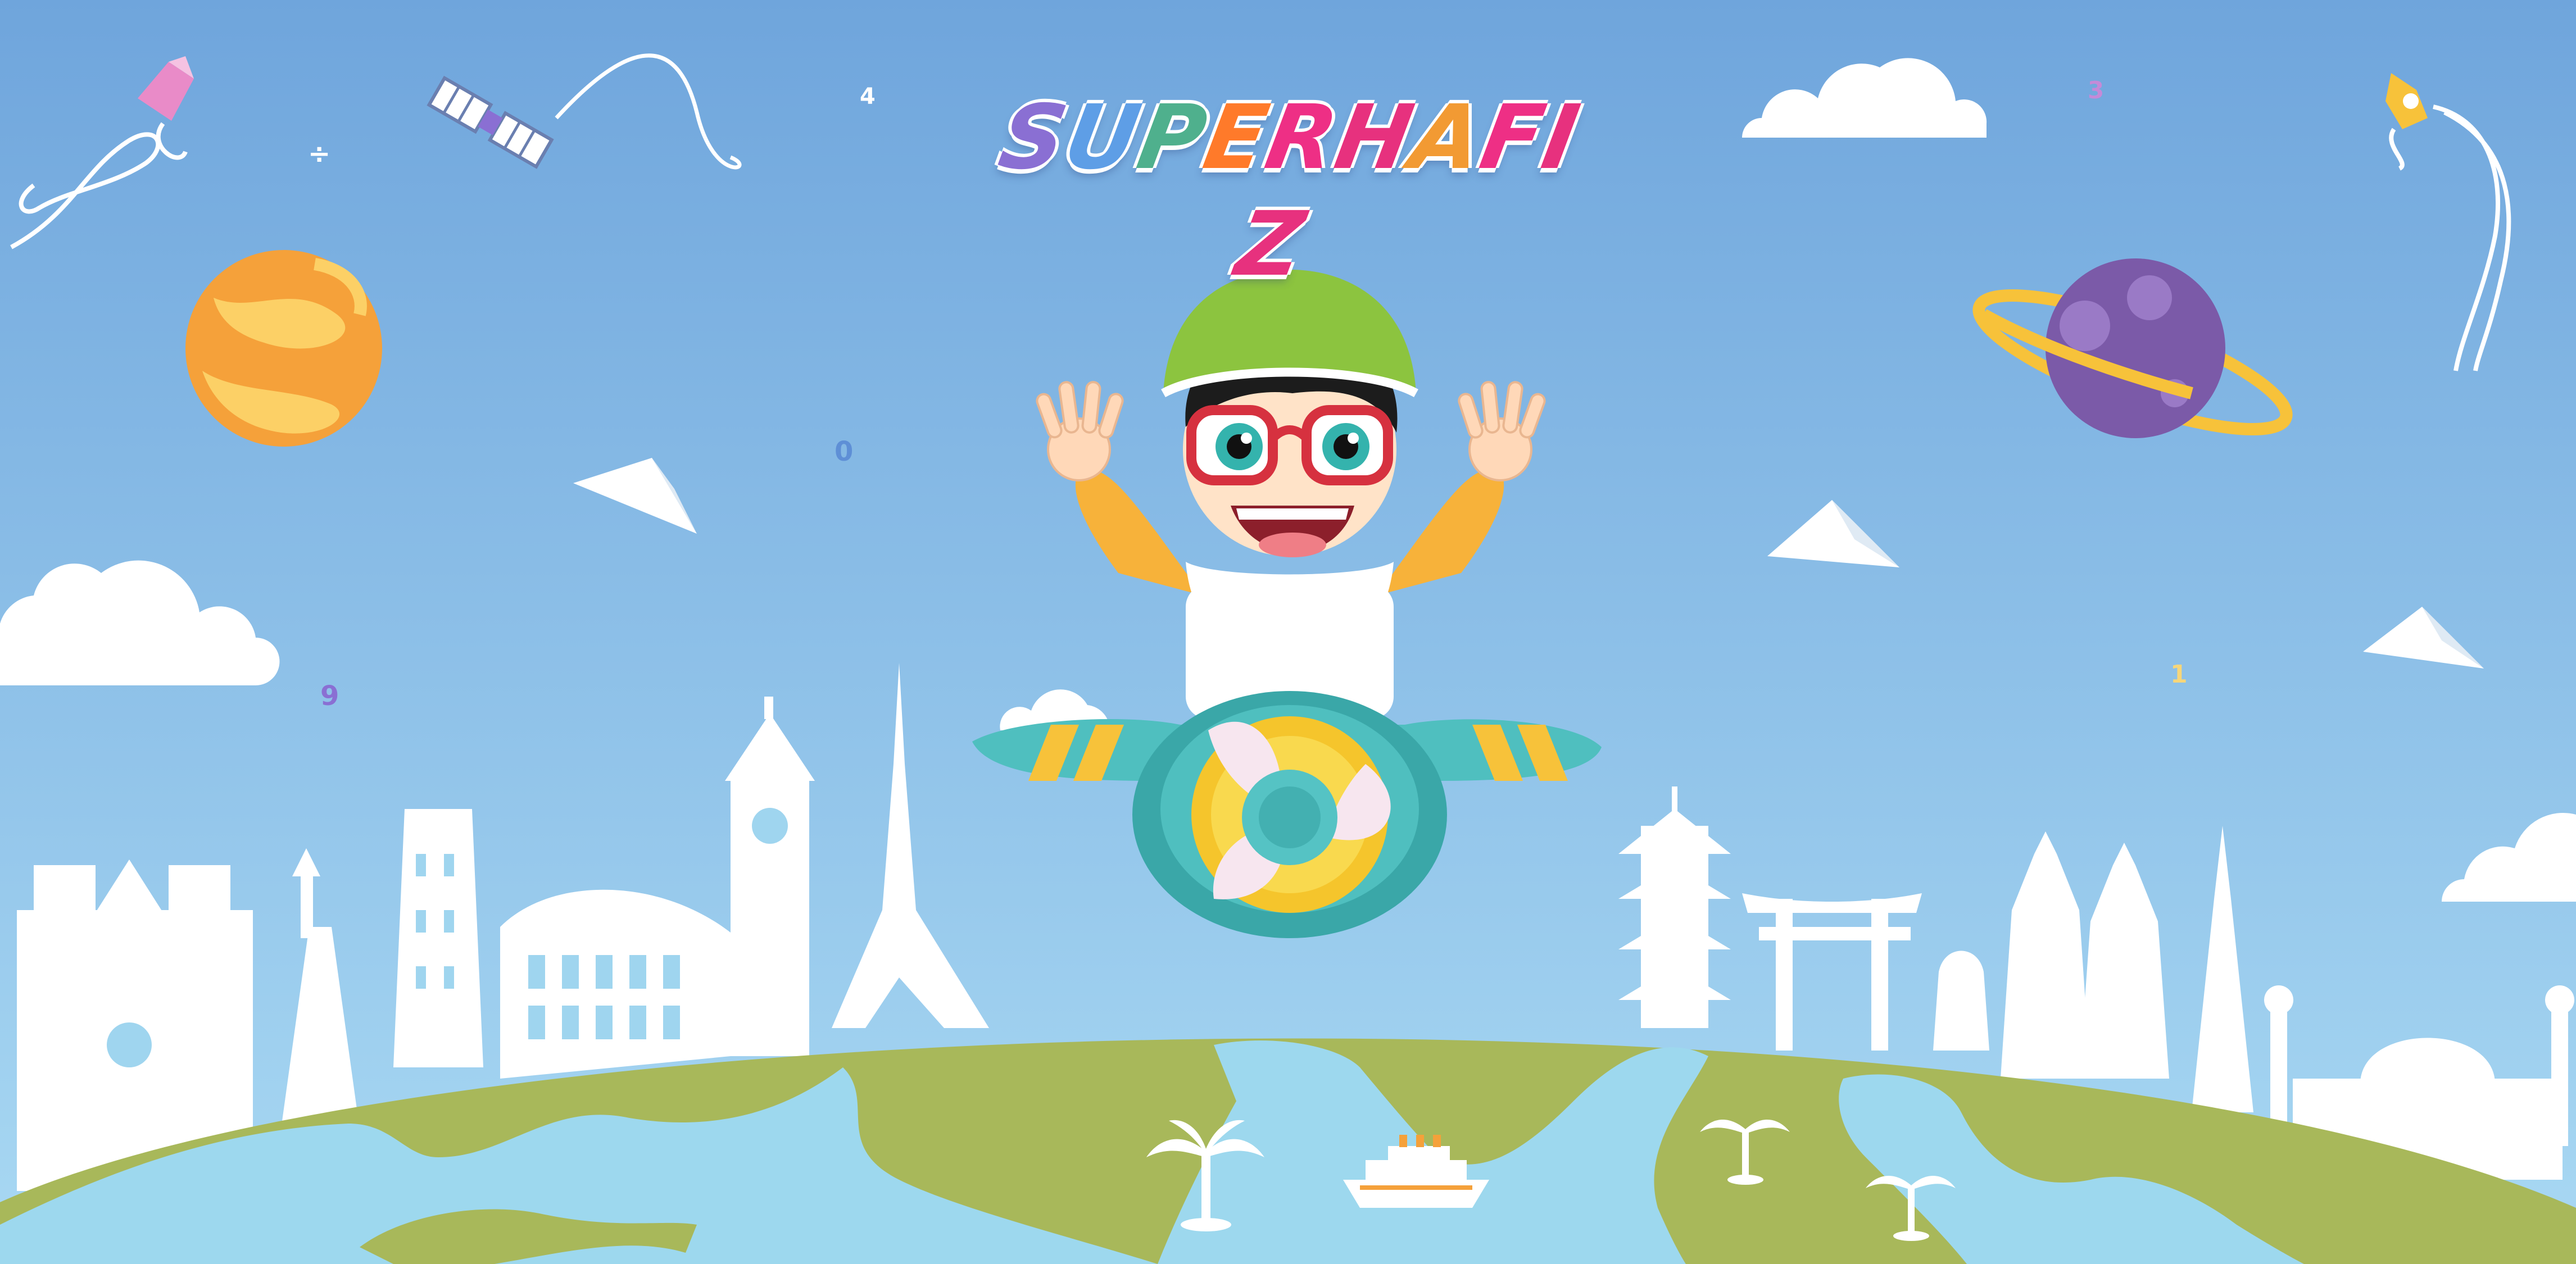 The width and height of the screenshot is (2576, 1264). Describe the element at coordinates (1961, 1001) in the screenshot. I see `merlion-icon` at that location.